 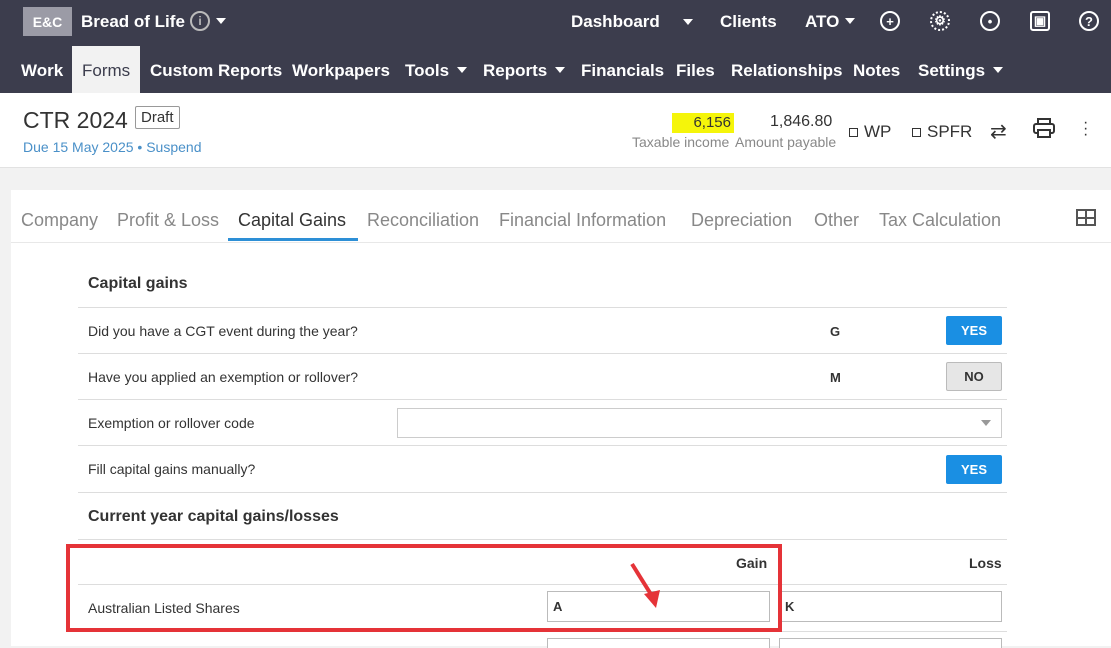 I want to click on taxable-income-value: 6,156, so click(x=703, y=123).